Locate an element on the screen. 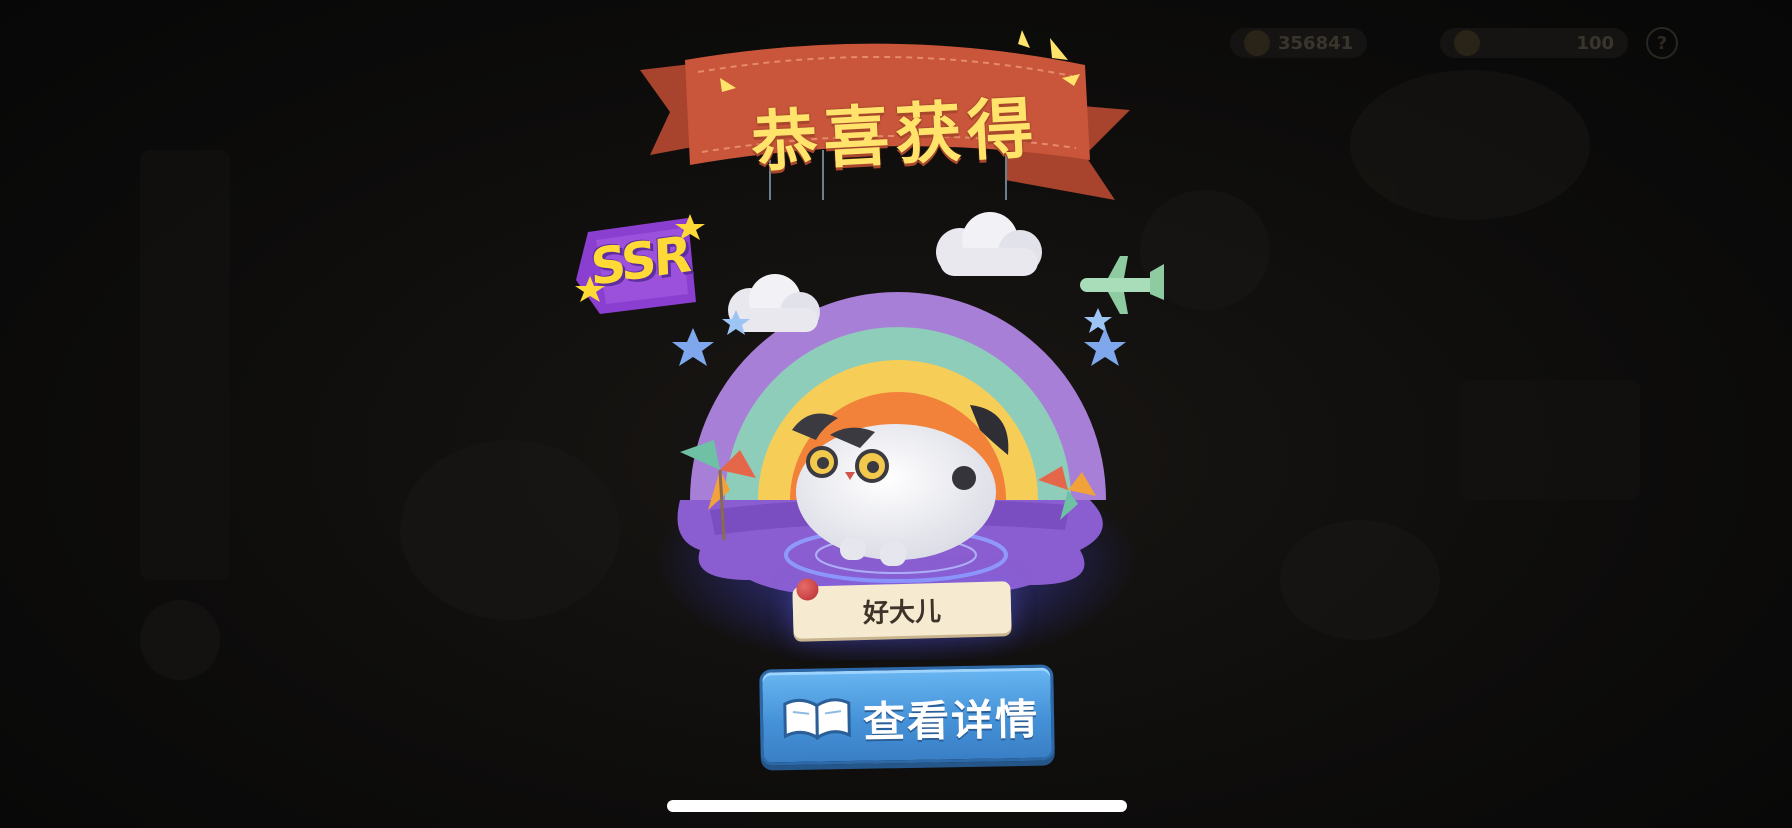  view-details-label: 查看详情 is located at coordinates (951, 720).